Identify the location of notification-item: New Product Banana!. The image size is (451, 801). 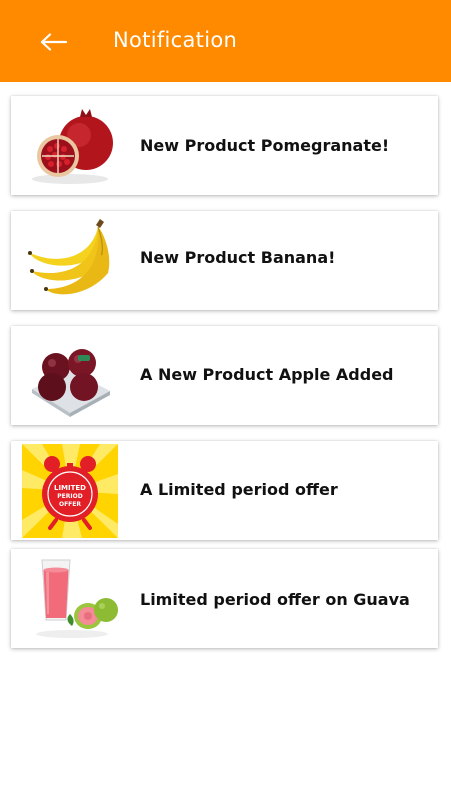
(224, 260).